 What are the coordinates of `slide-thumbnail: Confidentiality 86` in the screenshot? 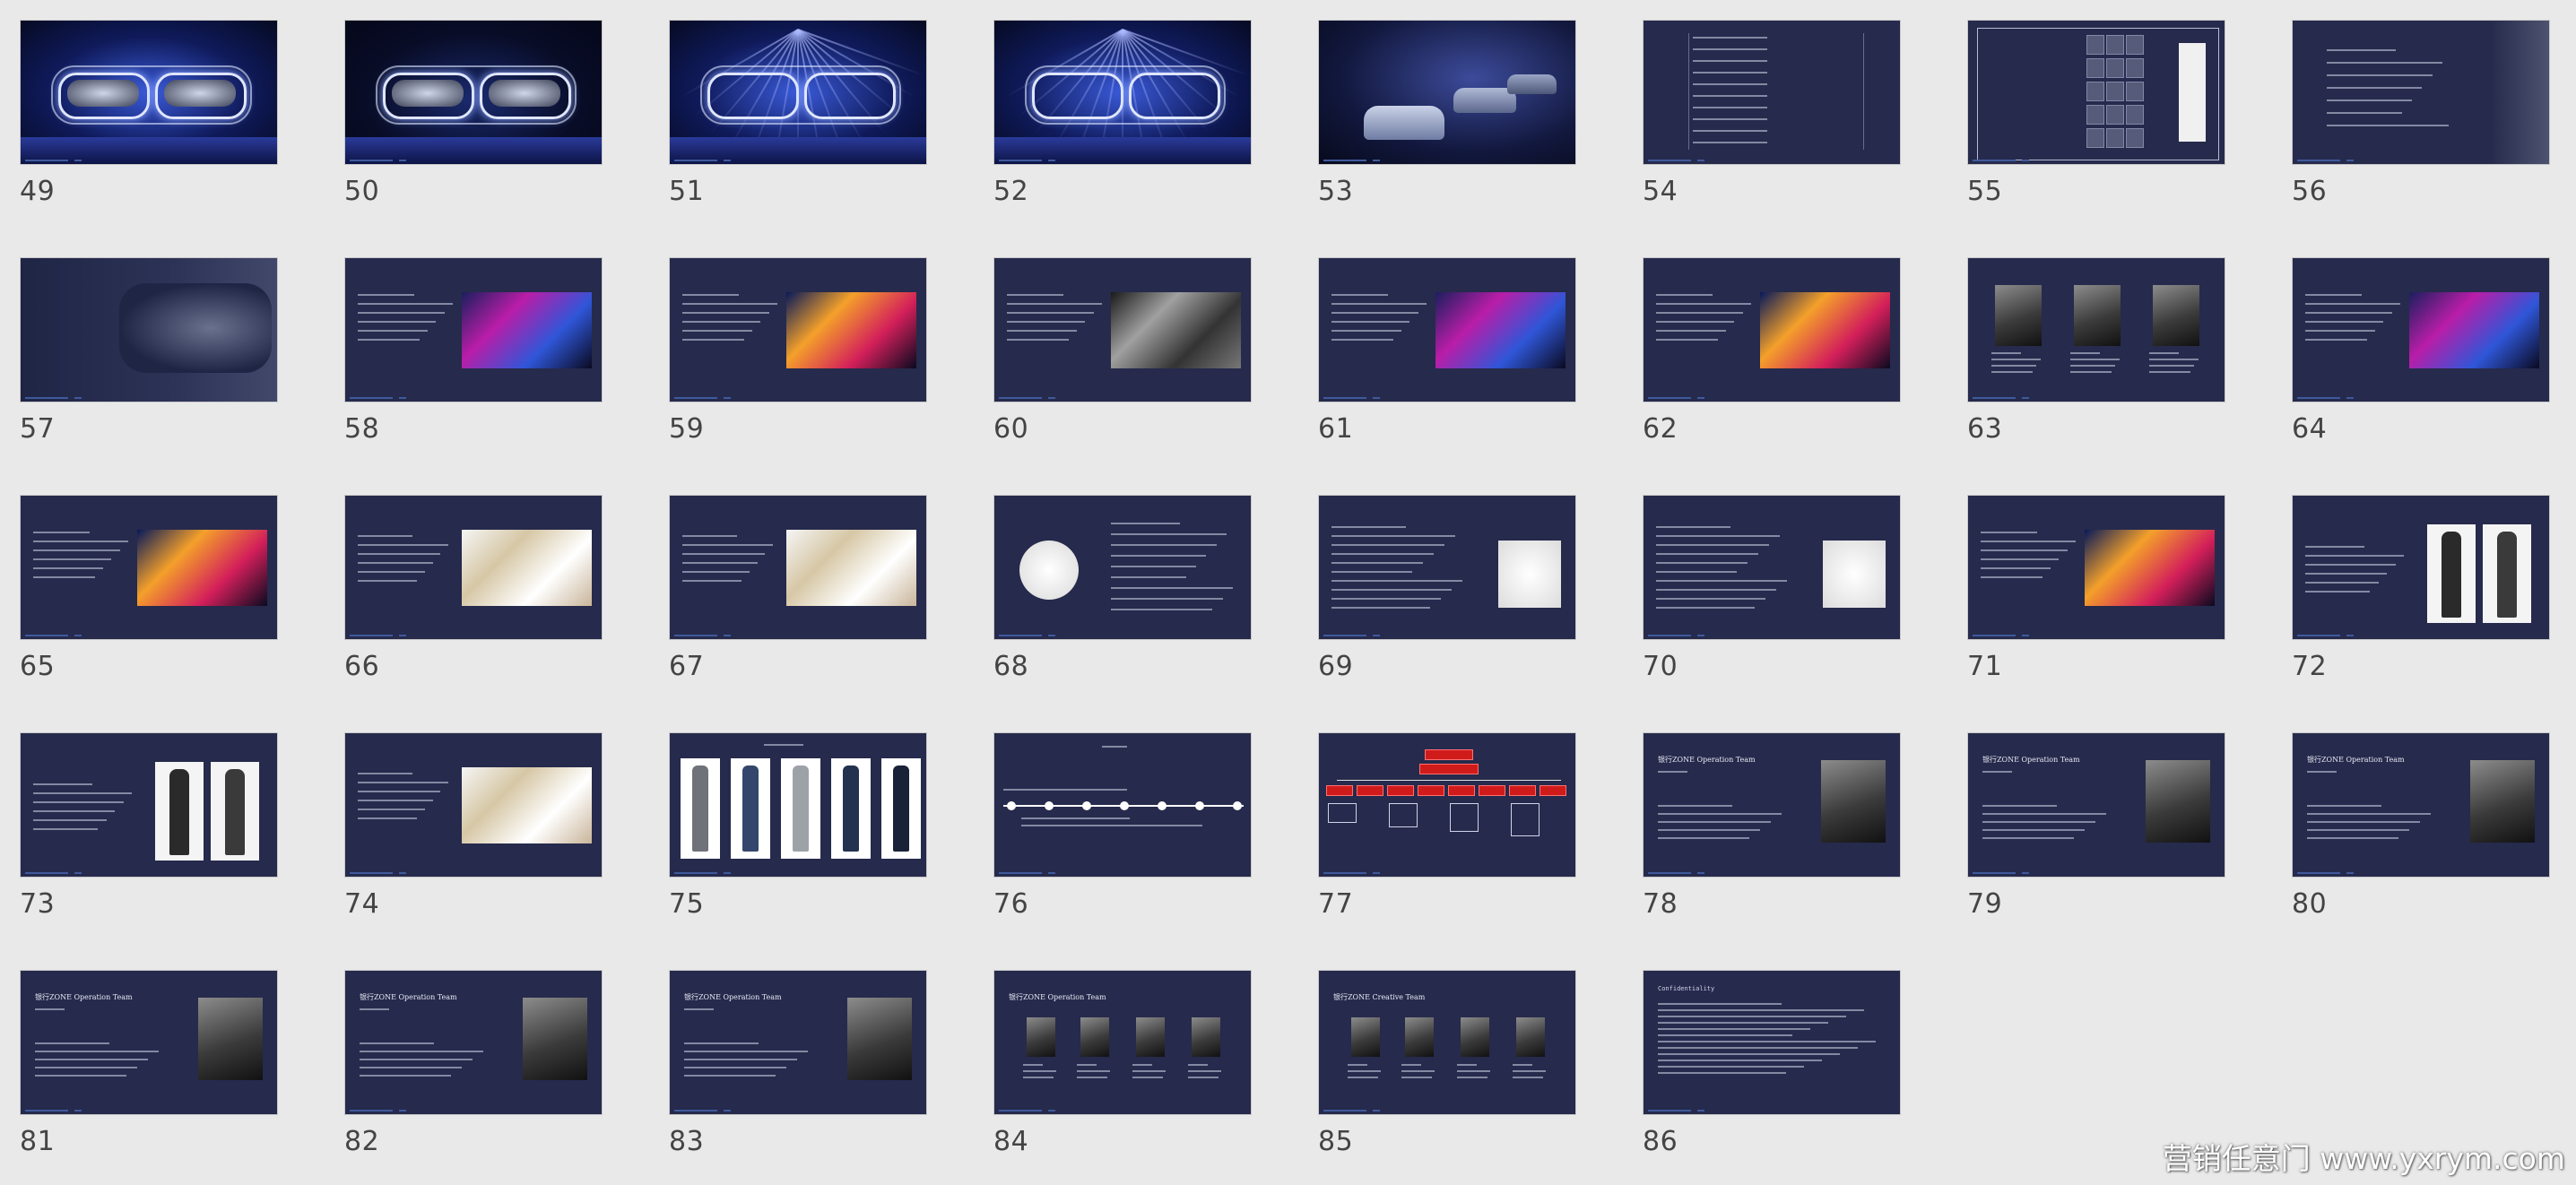 It's located at (1762, 1053).